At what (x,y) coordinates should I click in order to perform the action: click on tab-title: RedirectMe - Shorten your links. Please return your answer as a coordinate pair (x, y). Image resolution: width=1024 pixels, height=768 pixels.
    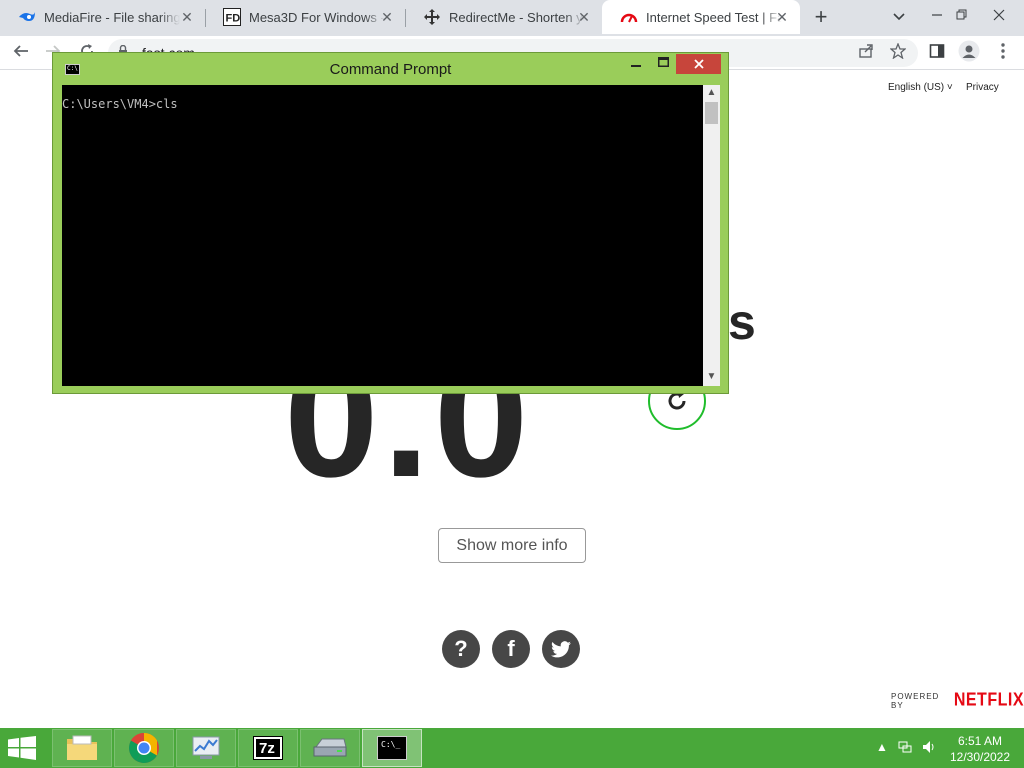
    Looking at the image, I should click on (517, 17).